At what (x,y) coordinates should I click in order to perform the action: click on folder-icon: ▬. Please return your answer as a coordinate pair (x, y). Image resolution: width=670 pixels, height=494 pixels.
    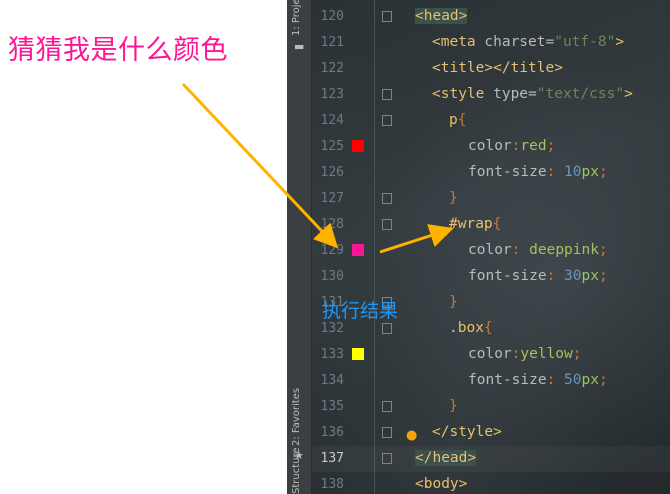
    Looking at the image, I should click on (299, 46).